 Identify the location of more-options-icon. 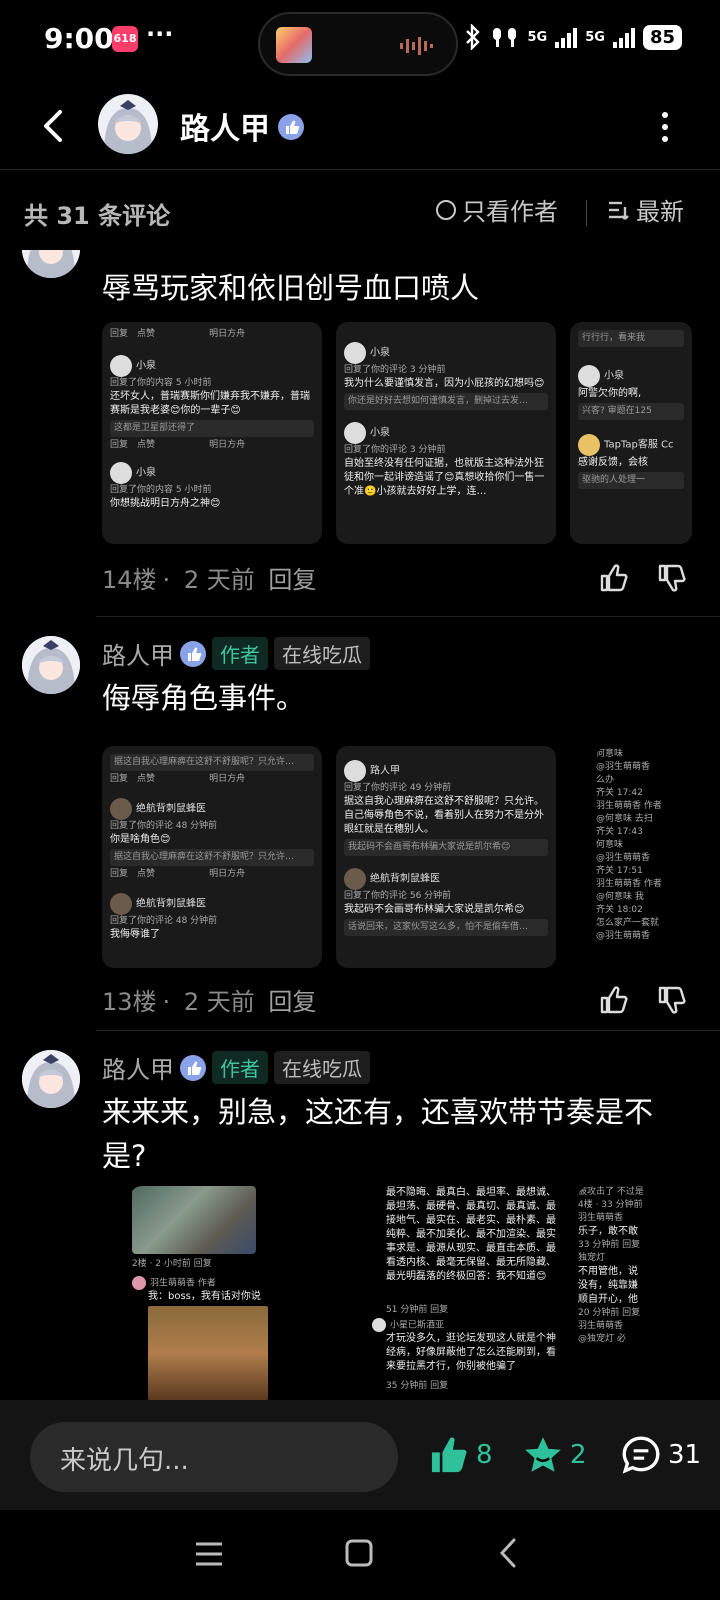
(666, 127).